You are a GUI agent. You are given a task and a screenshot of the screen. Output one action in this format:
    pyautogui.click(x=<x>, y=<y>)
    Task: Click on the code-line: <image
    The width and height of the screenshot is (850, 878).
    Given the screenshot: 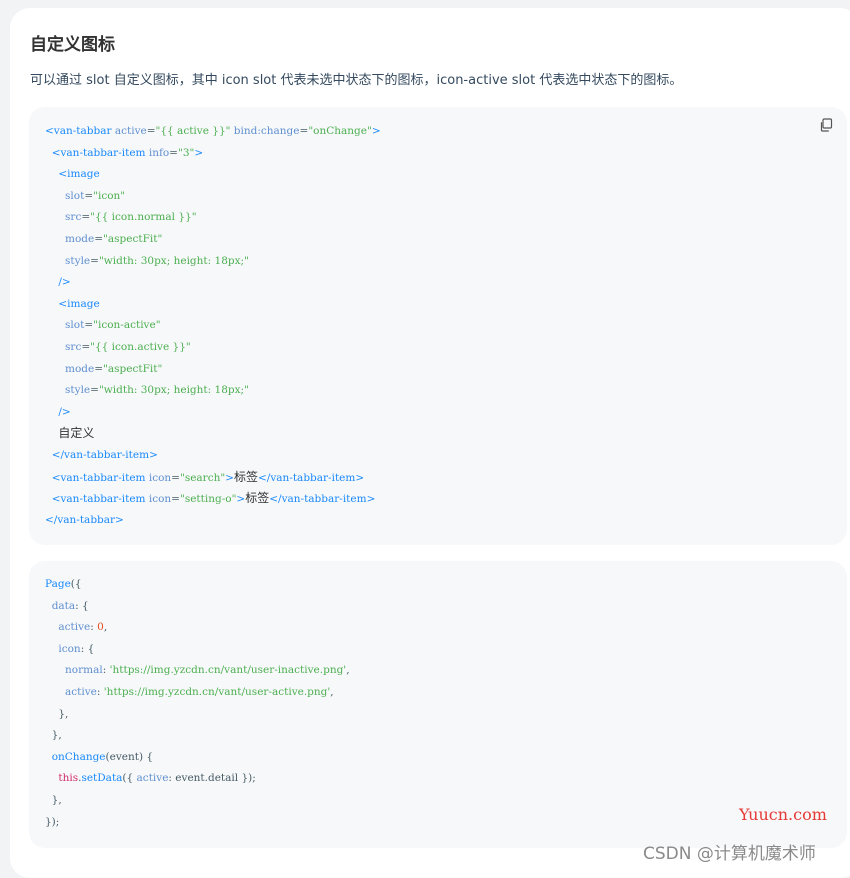 What is the action you would take?
    pyautogui.click(x=213, y=175)
    